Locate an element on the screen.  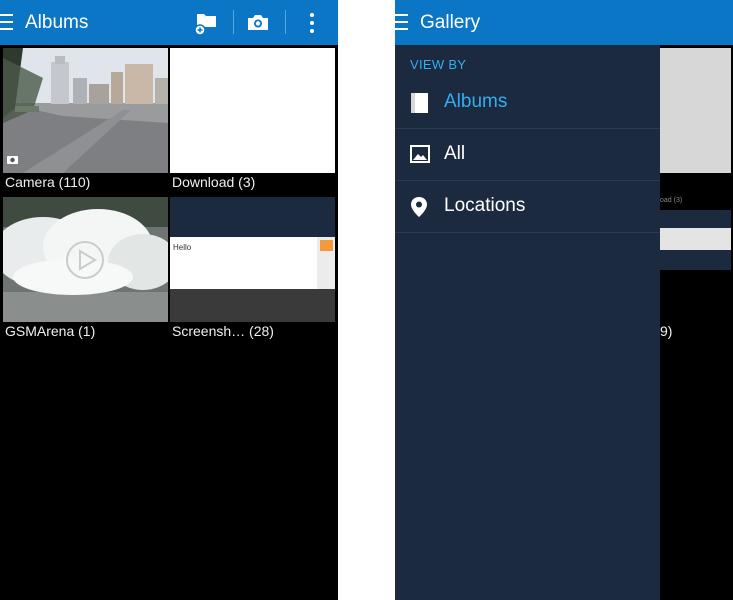
screenshot-thumb-text: Hello is located at coordinates (182, 247).